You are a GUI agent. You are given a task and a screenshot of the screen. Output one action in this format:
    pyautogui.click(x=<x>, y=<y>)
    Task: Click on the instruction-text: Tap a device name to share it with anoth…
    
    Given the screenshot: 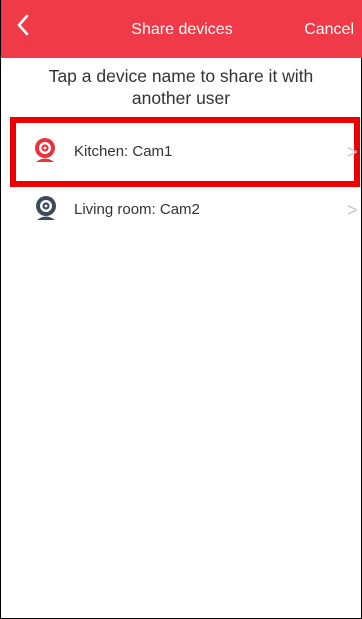 What is the action you would take?
    pyautogui.click(x=181, y=87)
    